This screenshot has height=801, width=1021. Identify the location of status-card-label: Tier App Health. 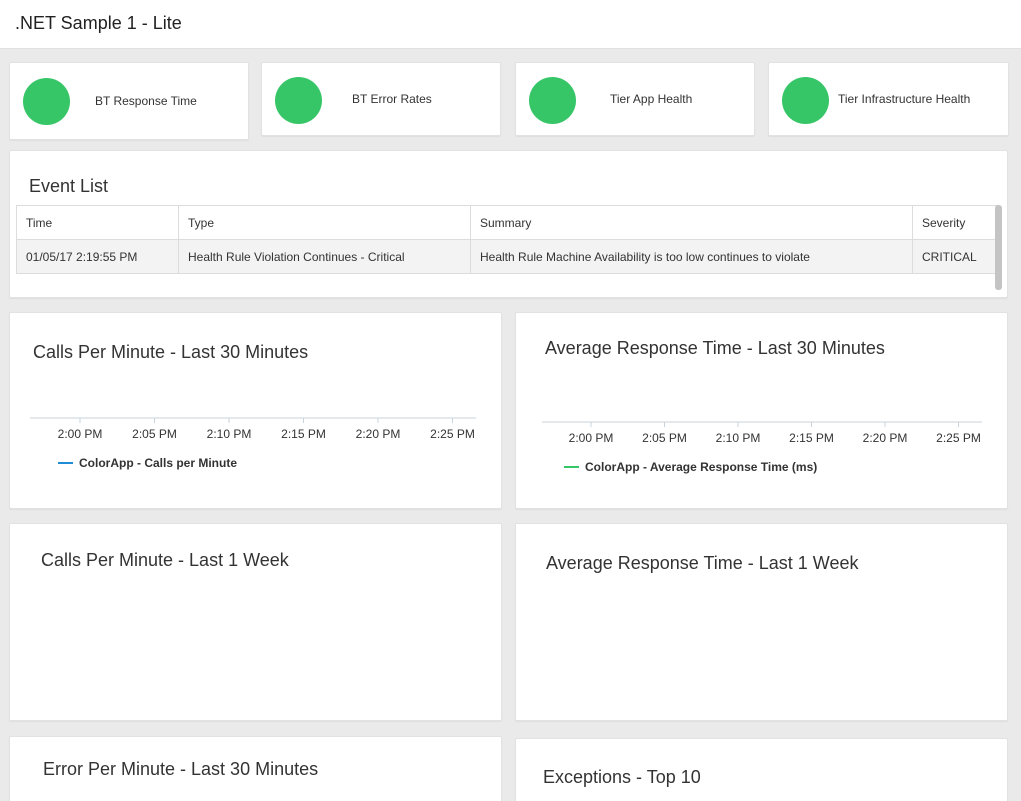
(651, 99).